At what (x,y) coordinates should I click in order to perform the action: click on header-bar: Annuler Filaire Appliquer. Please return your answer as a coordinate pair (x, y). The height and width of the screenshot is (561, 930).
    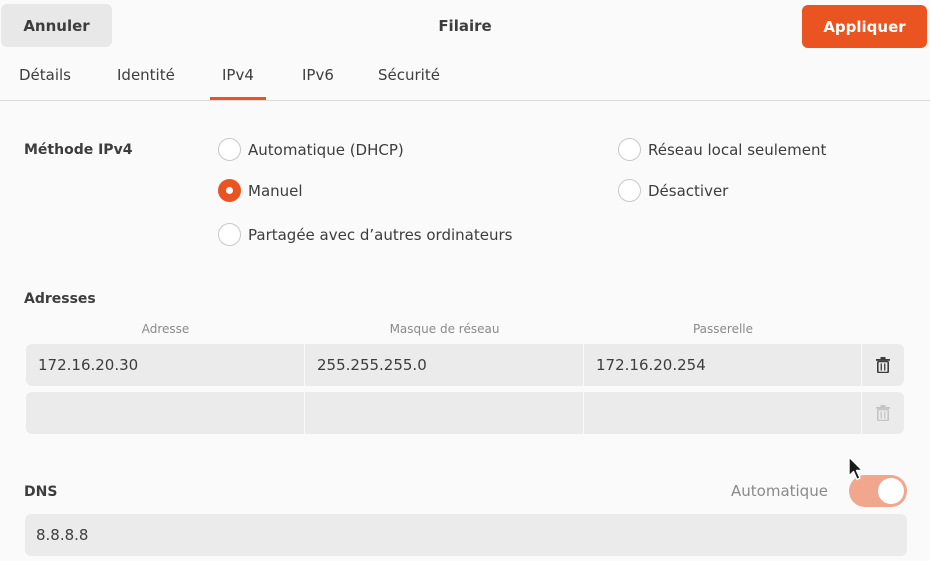
    Looking at the image, I should click on (465, 27).